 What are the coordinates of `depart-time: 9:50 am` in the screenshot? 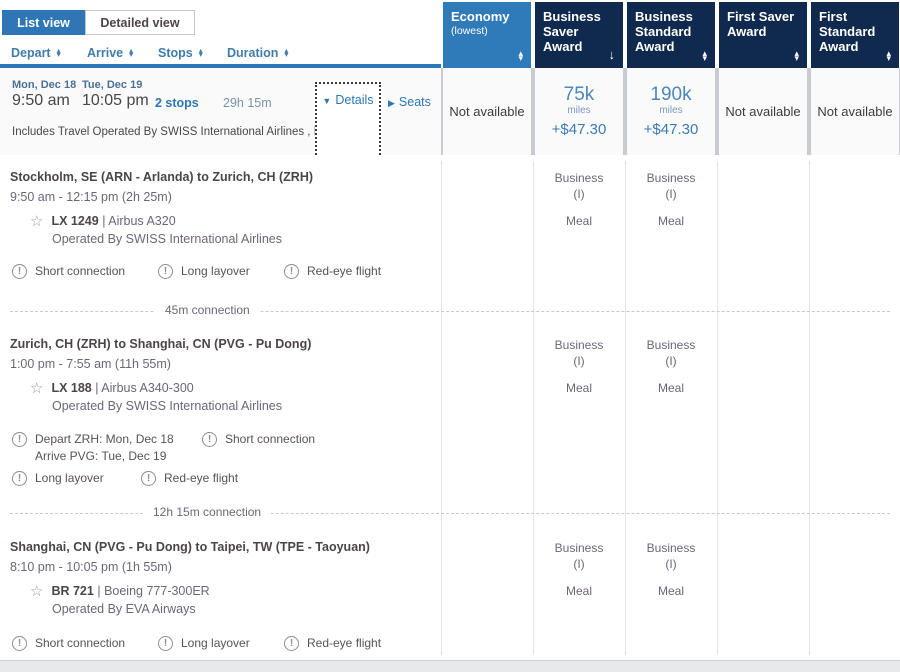 It's located at (41, 100).